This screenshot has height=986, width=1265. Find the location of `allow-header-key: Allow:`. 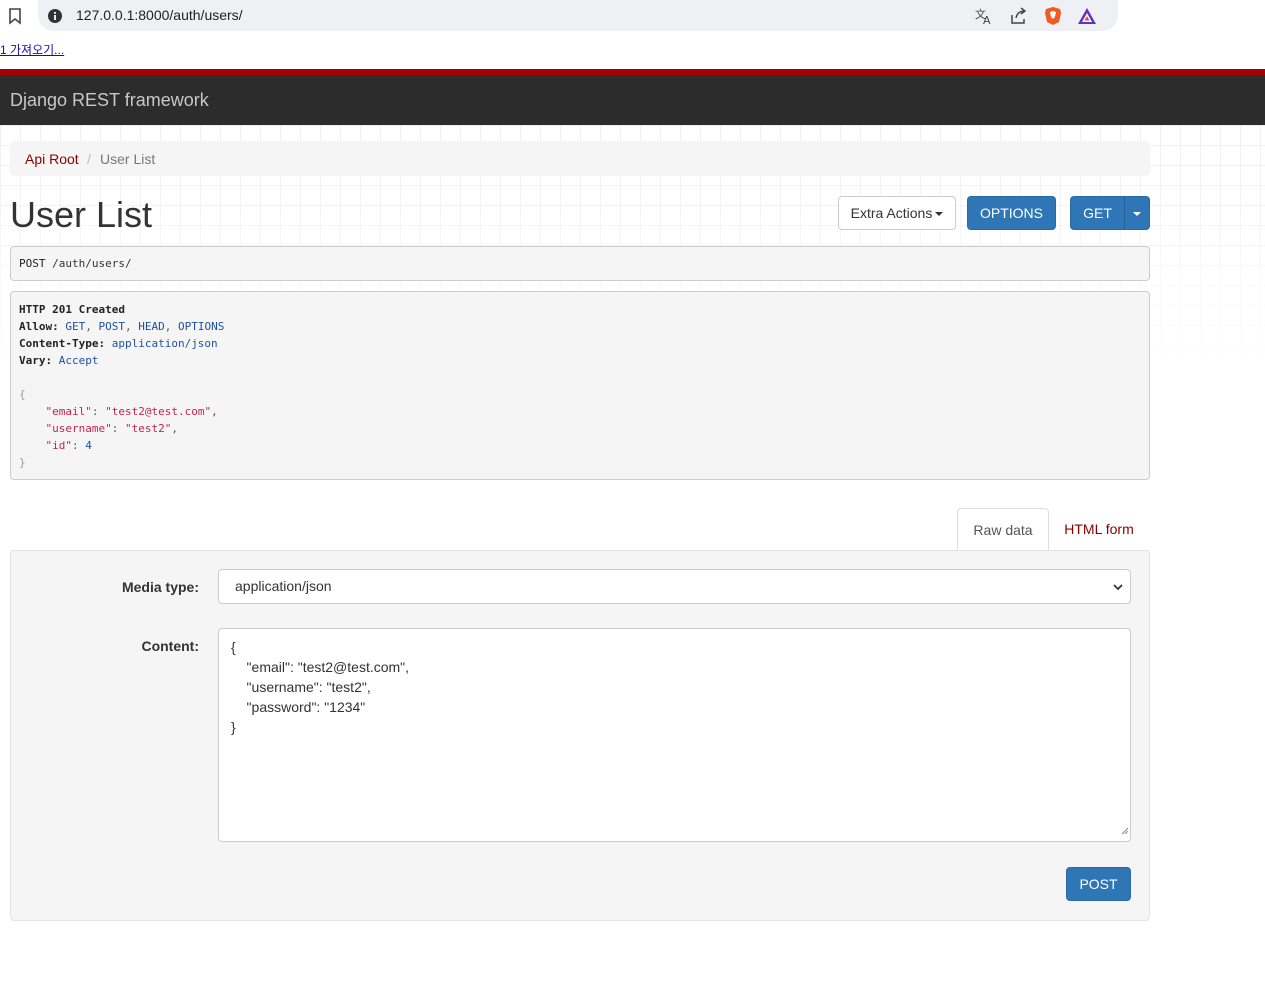

allow-header-key: Allow: is located at coordinates (39, 326).